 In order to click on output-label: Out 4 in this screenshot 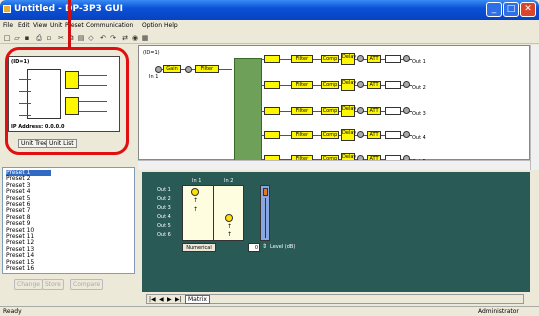, I will do `click(419, 138)`.